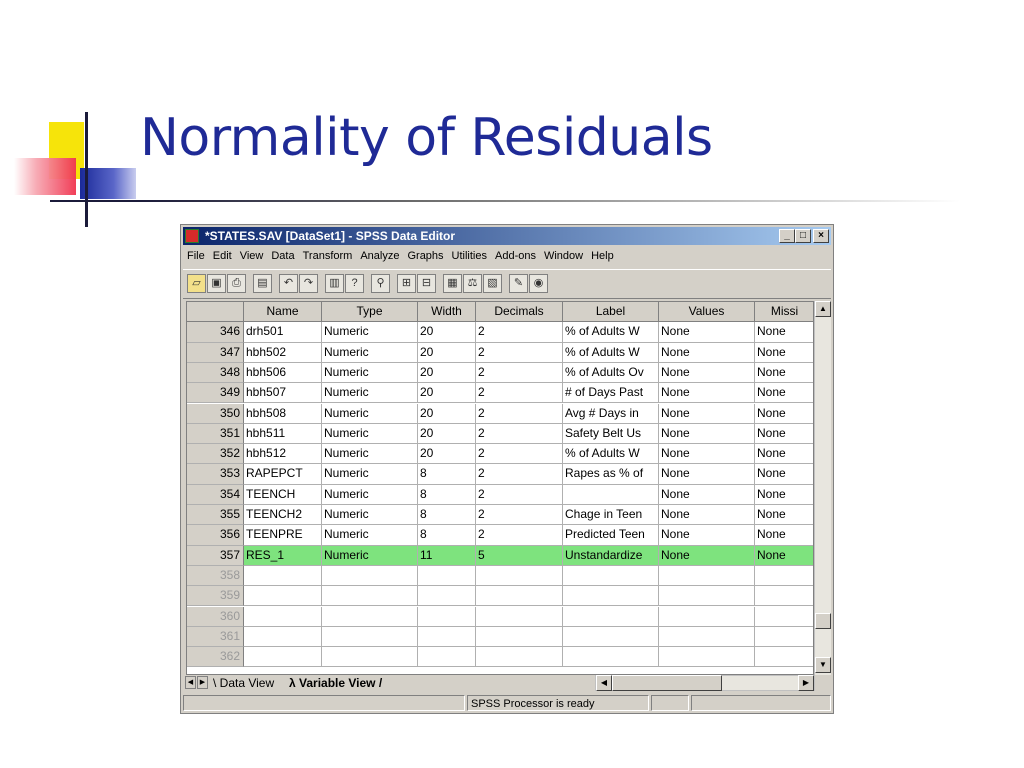  Describe the element at coordinates (283, 555) in the screenshot. I see `cell-name: RES_1` at that location.